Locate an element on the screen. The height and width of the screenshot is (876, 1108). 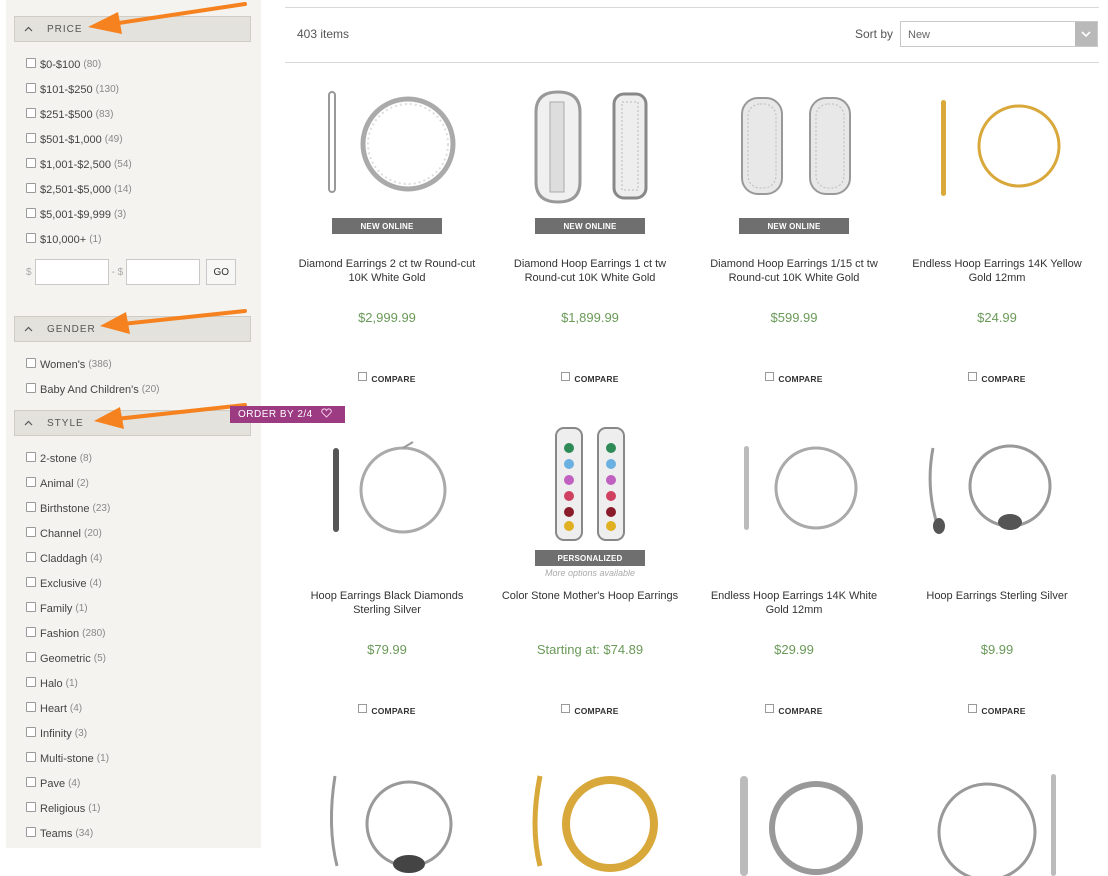
style-filter-option: Claddagh (4) is located at coordinates (68, 558).